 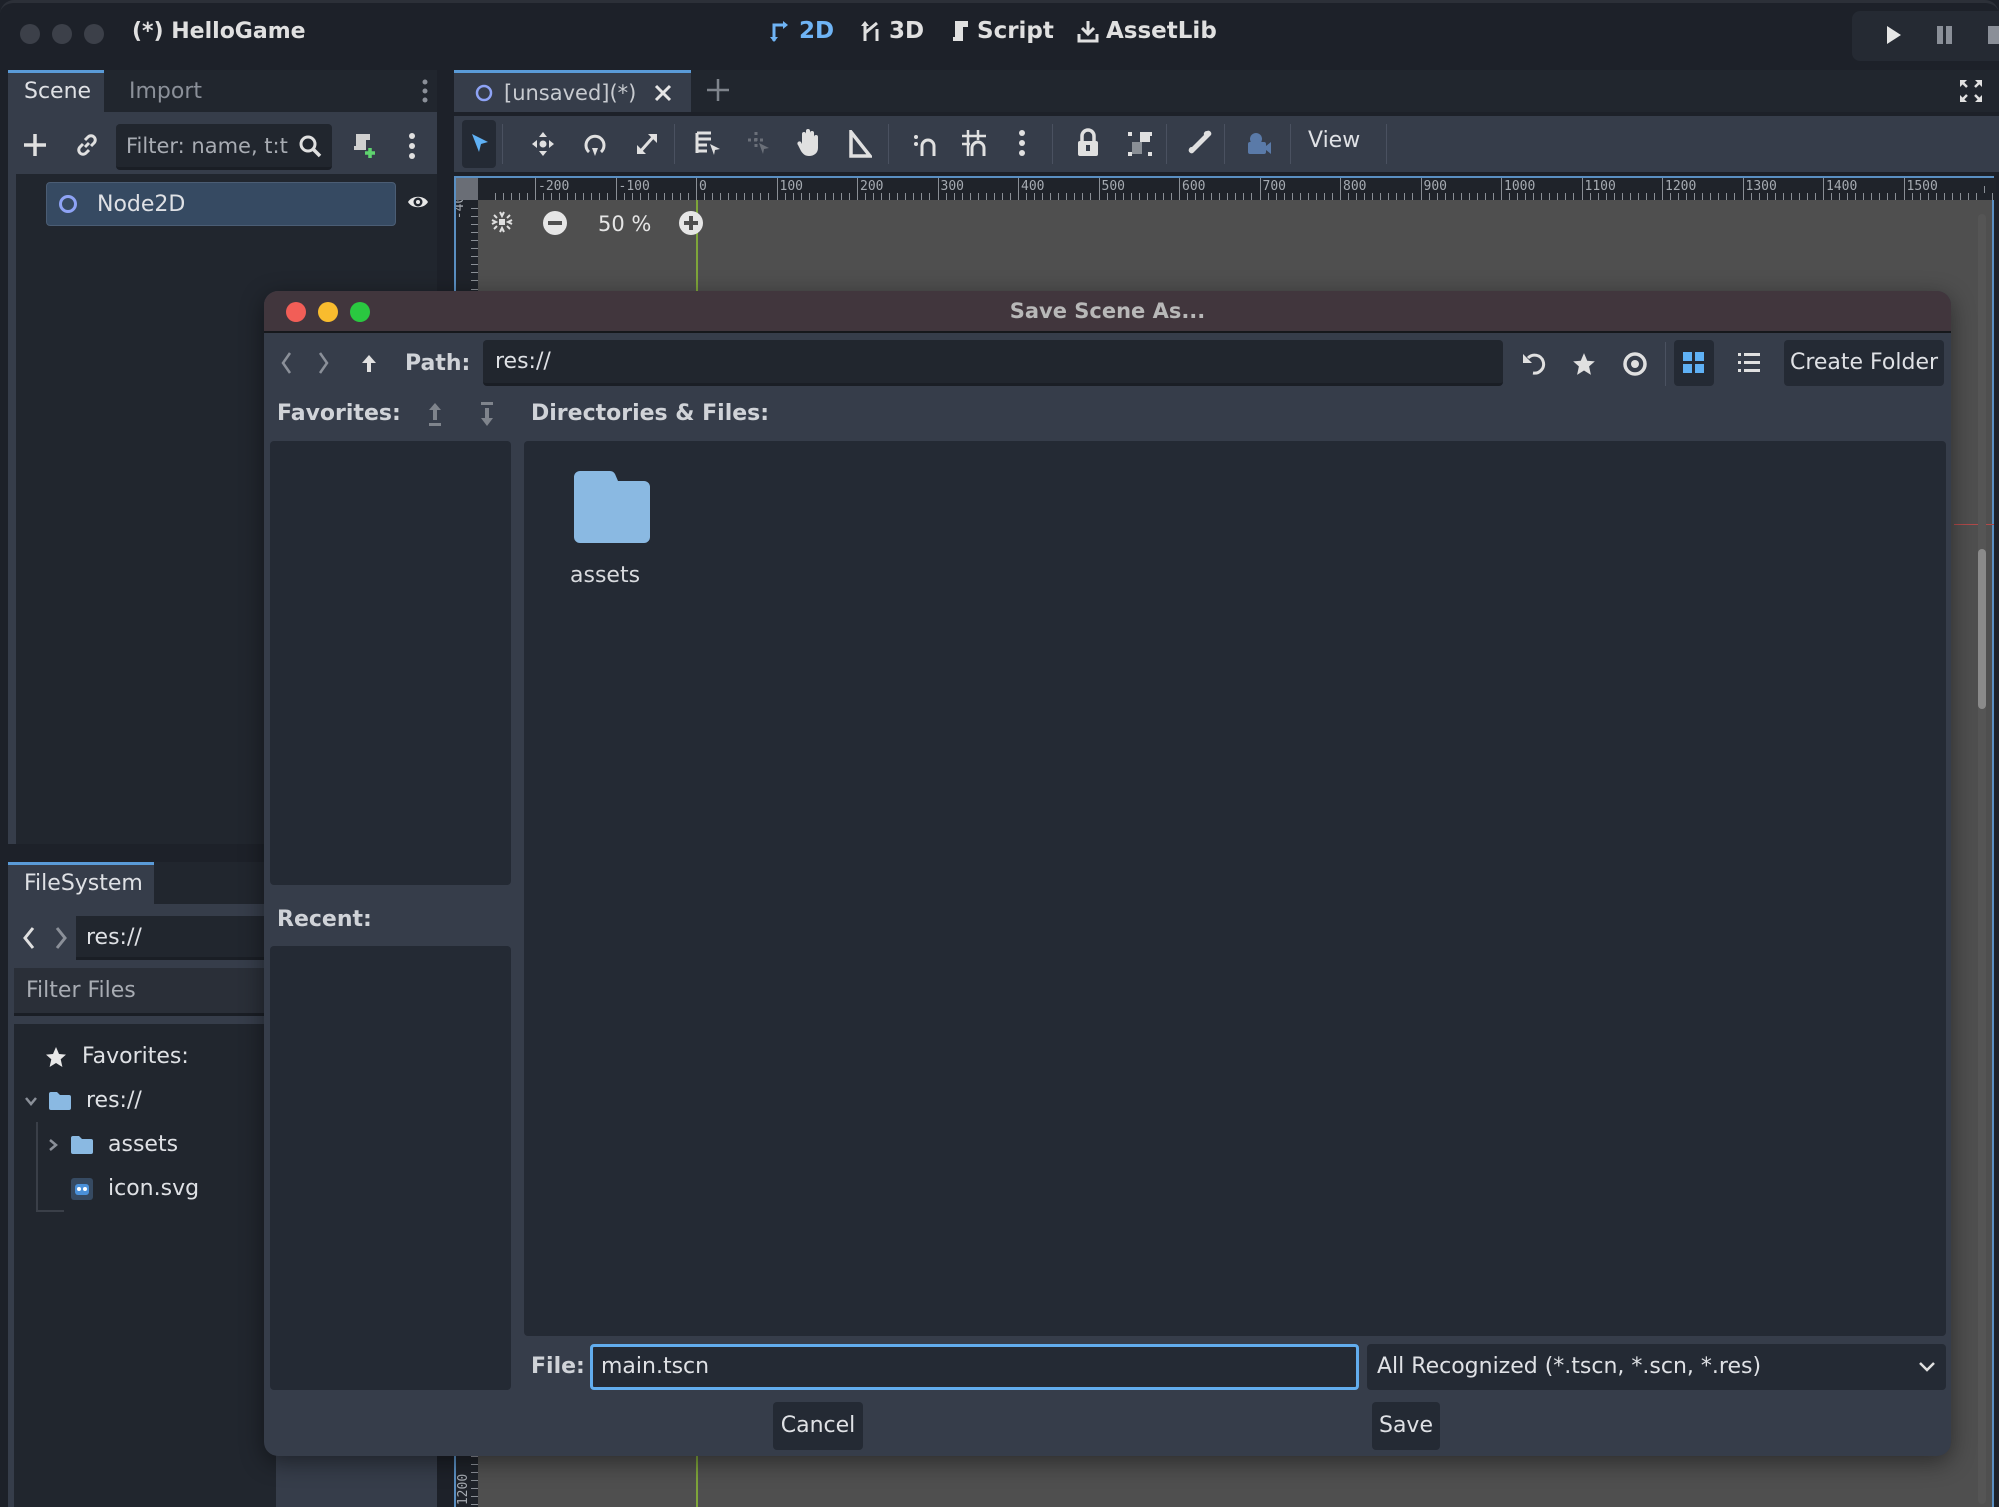 What do you see at coordinates (56, 91) in the screenshot?
I see `tab-scene: Scene` at bounding box center [56, 91].